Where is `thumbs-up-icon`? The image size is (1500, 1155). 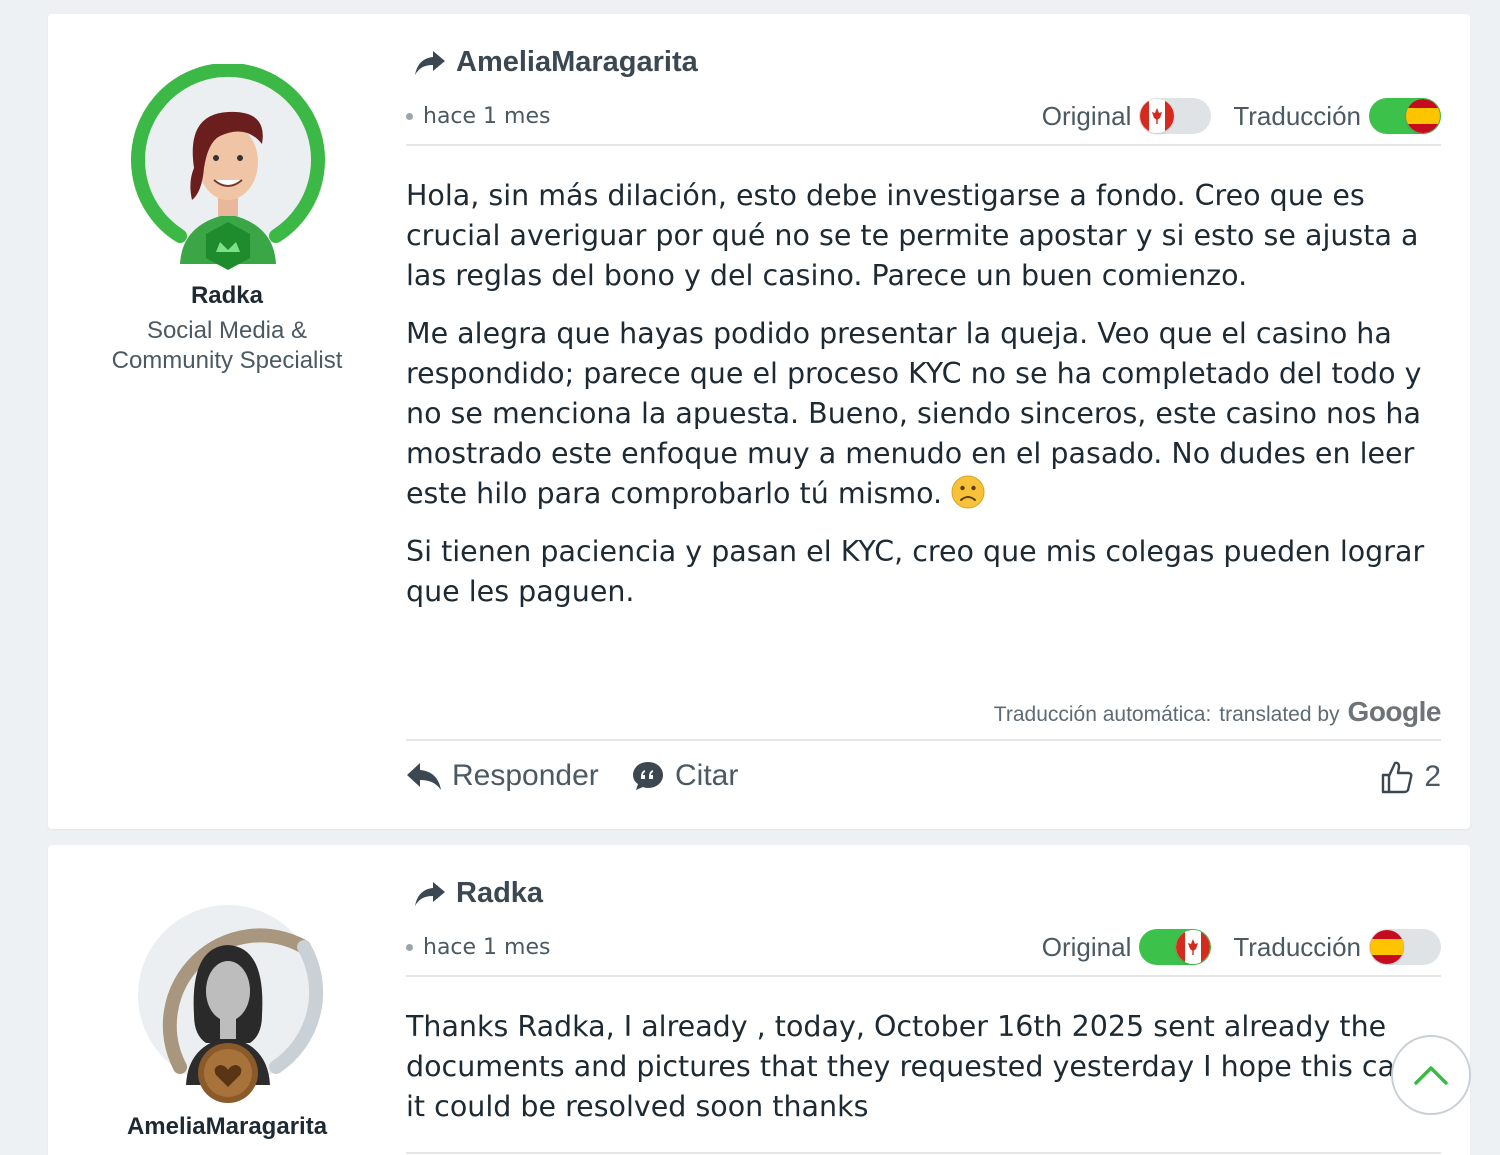
thumbs-up-icon is located at coordinates (1397, 777).